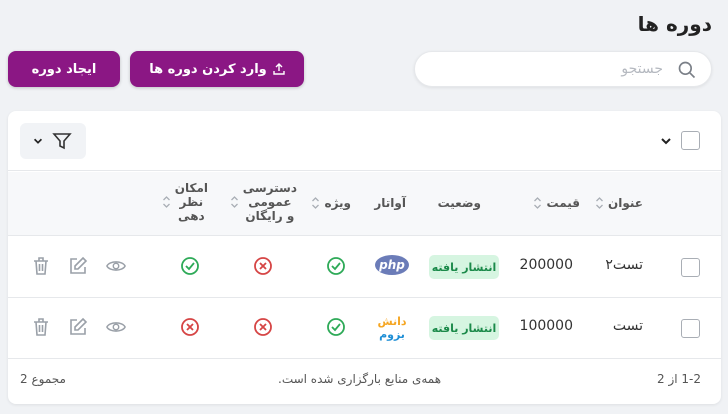  I want to click on column-header-status-label: وضعیت, so click(459, 203).